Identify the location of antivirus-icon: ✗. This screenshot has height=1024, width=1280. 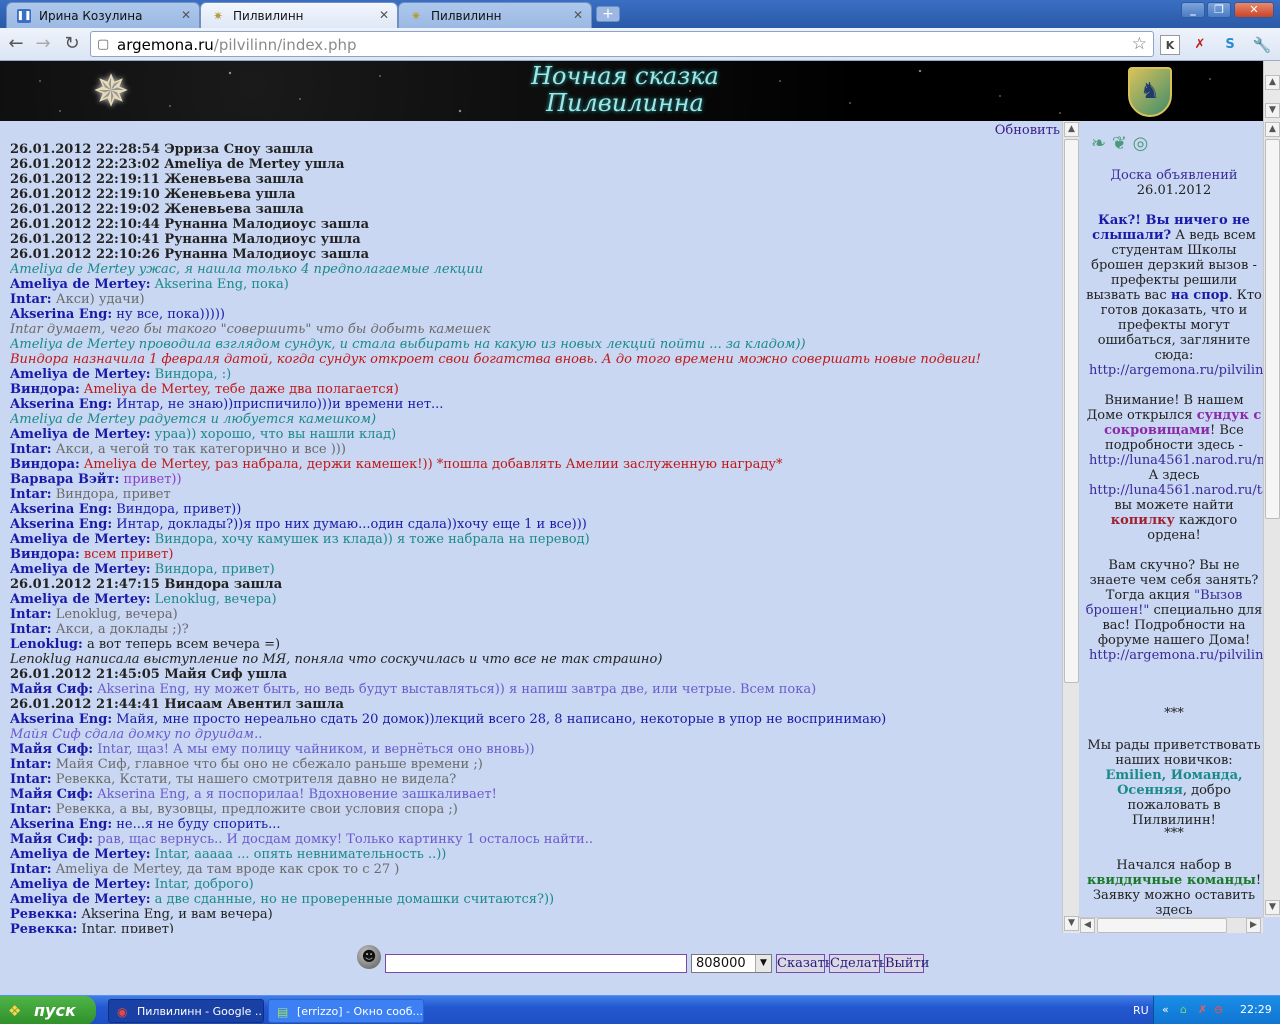
(1202, 1009).